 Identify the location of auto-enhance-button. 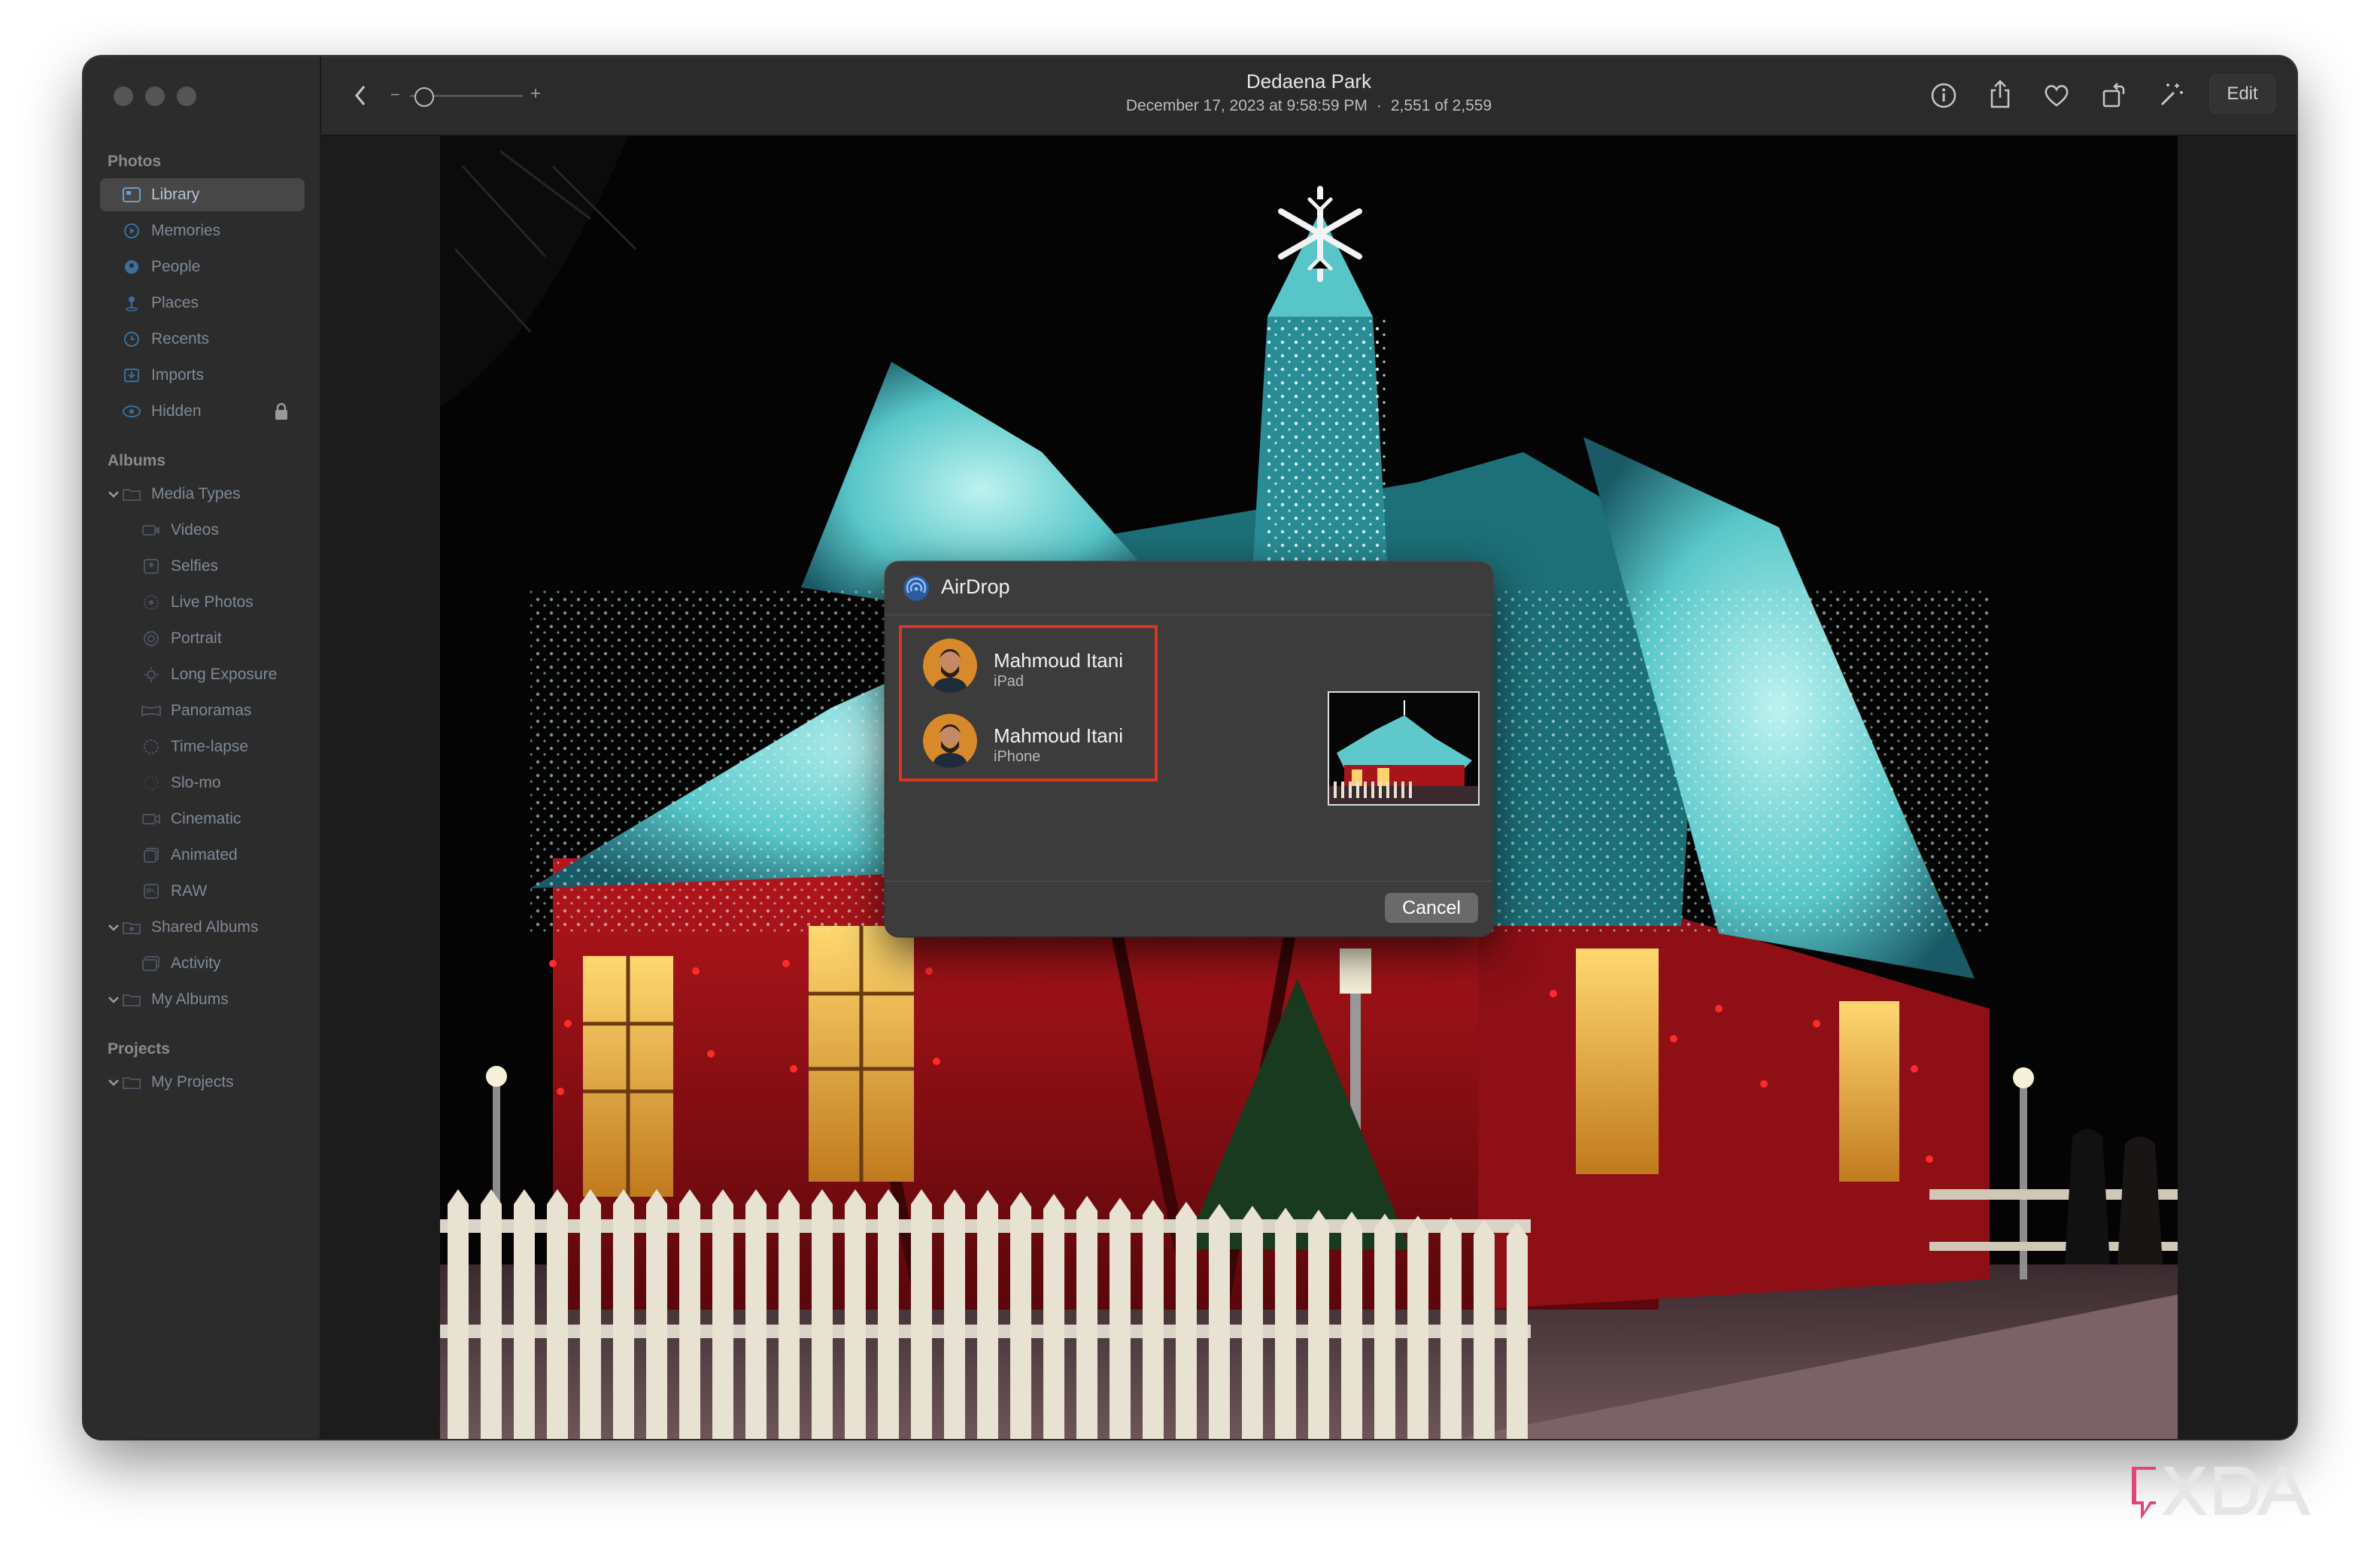
(2171, 95).